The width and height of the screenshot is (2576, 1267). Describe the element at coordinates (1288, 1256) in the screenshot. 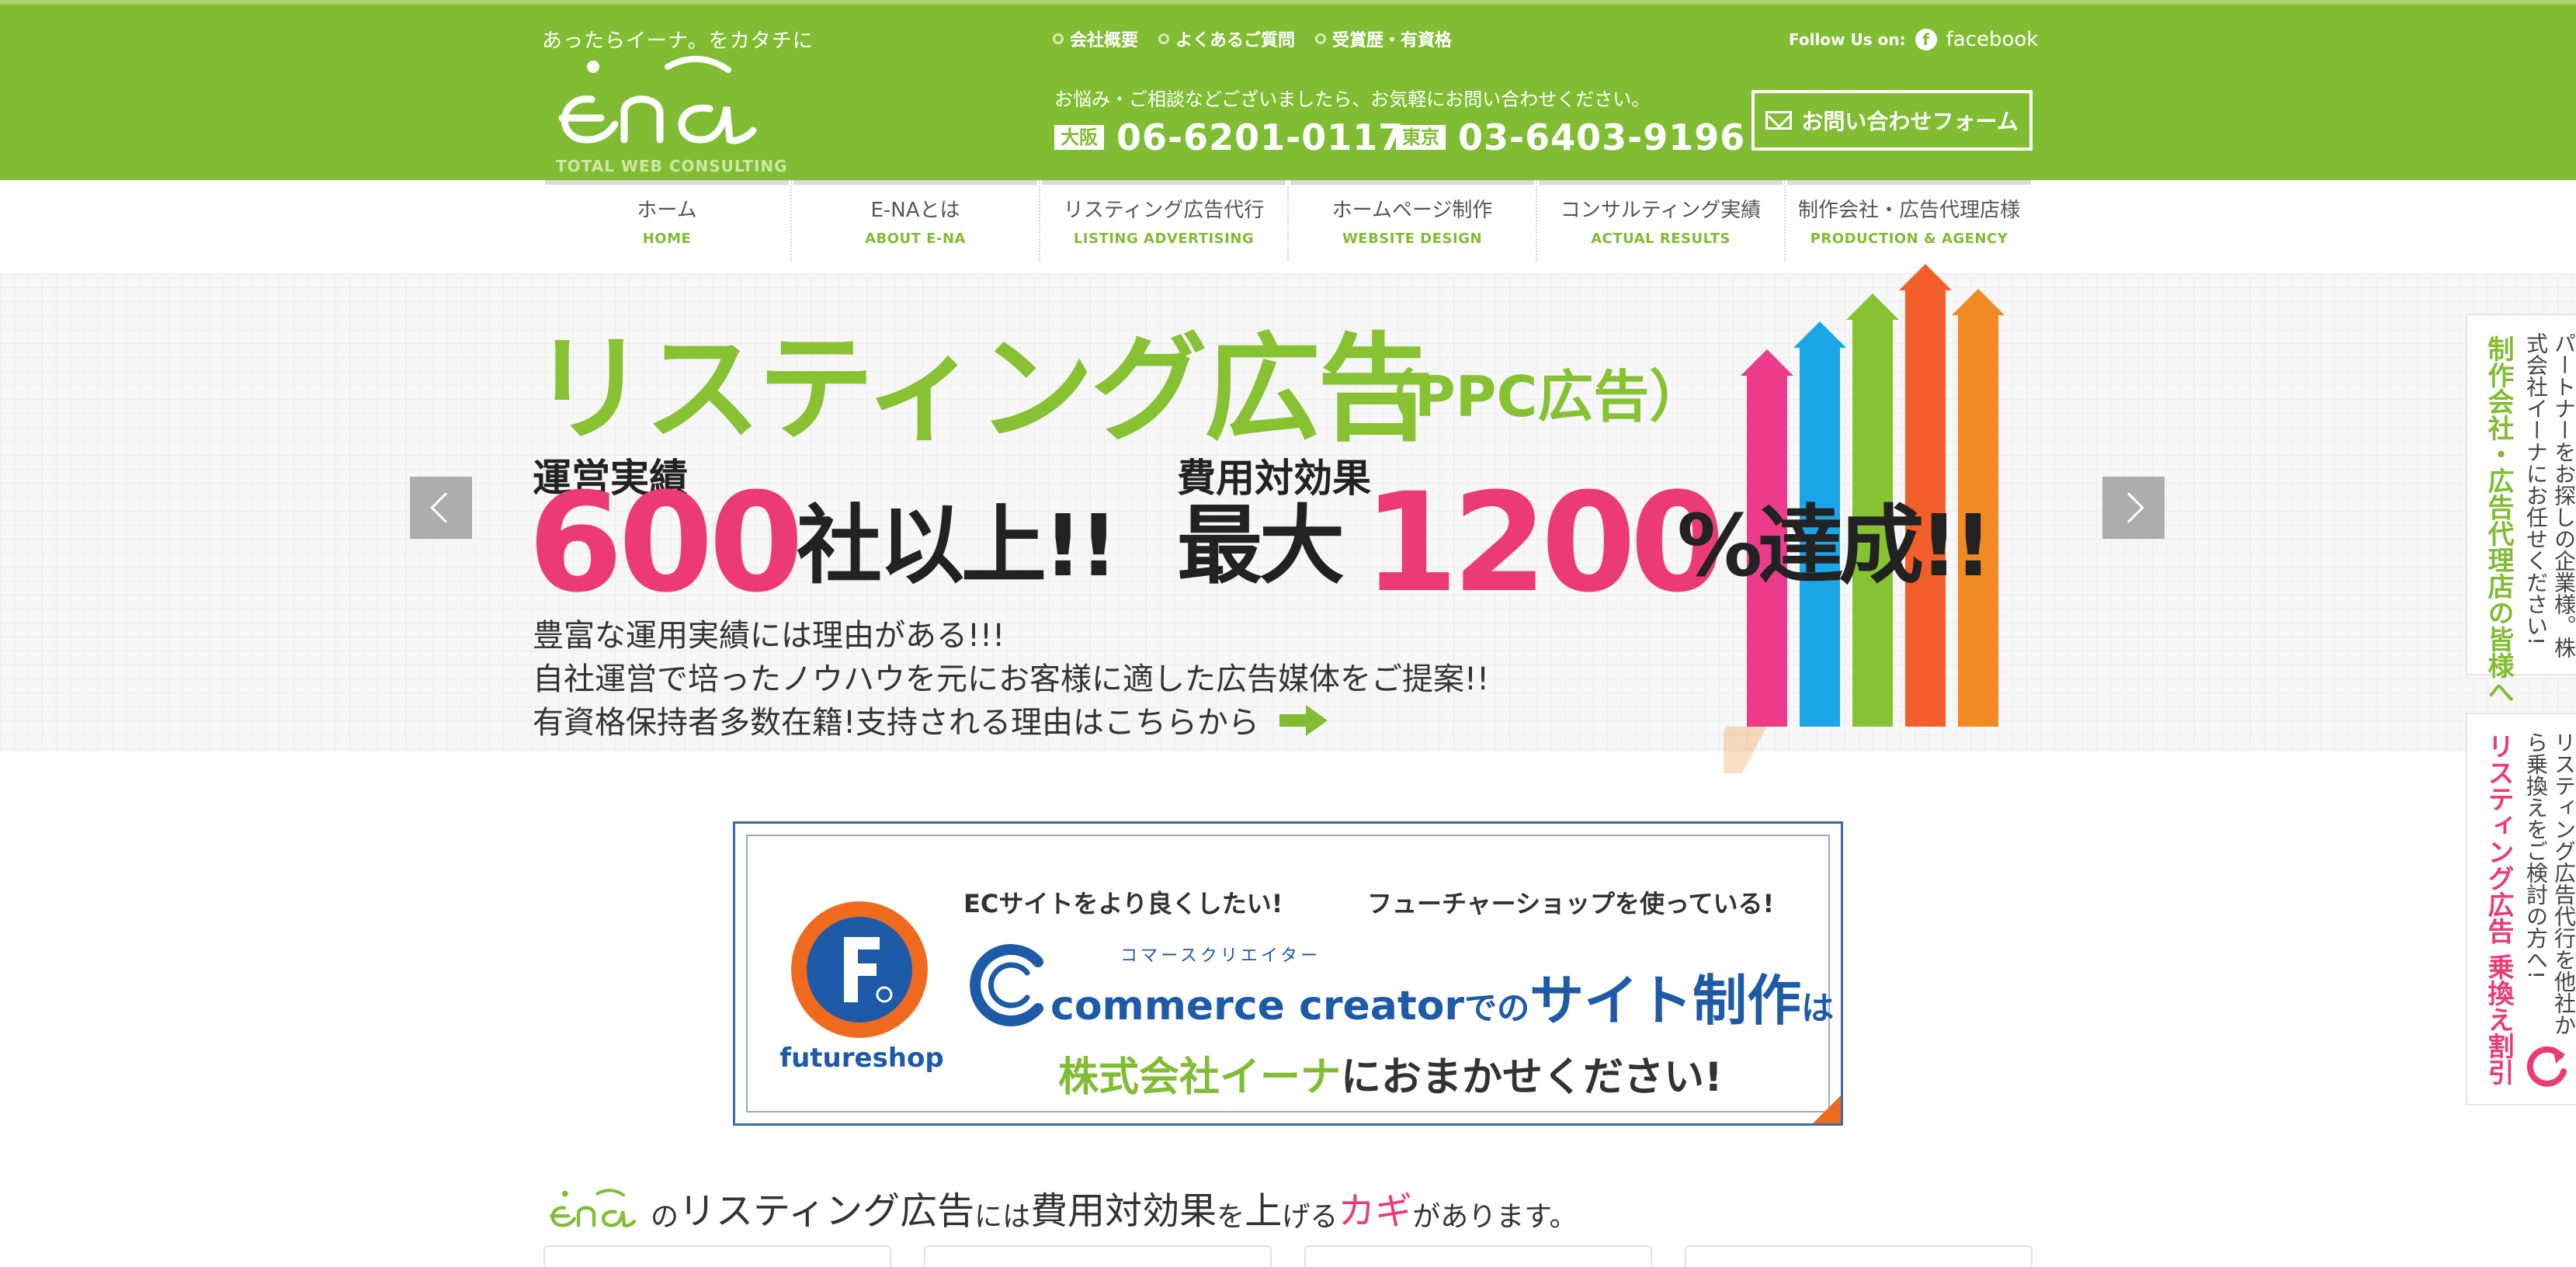

I see `key-cards` at that location.